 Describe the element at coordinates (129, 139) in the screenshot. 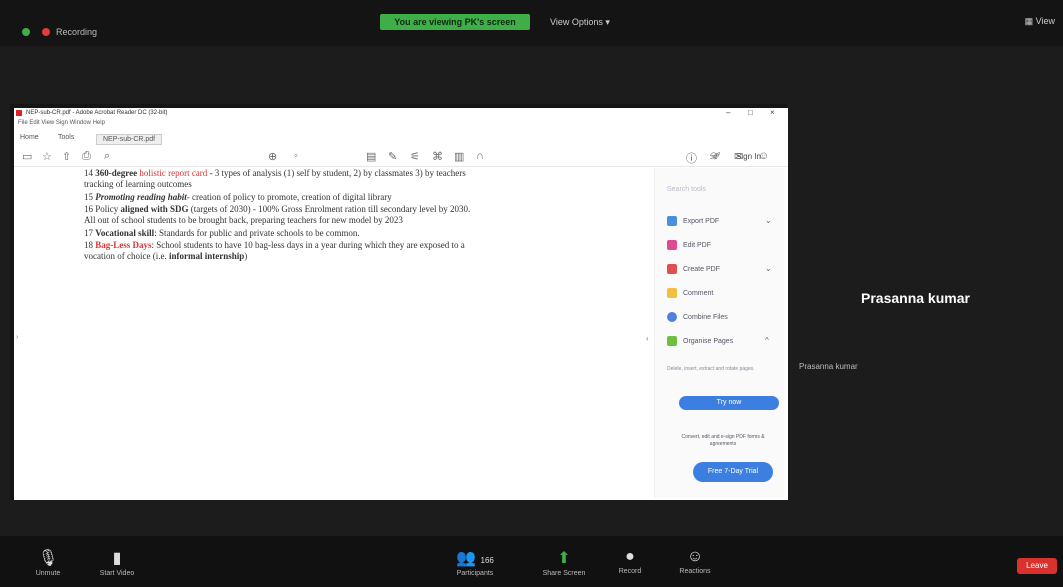

I see `tab-document: NEP-sub-CR.pdf` at that location.